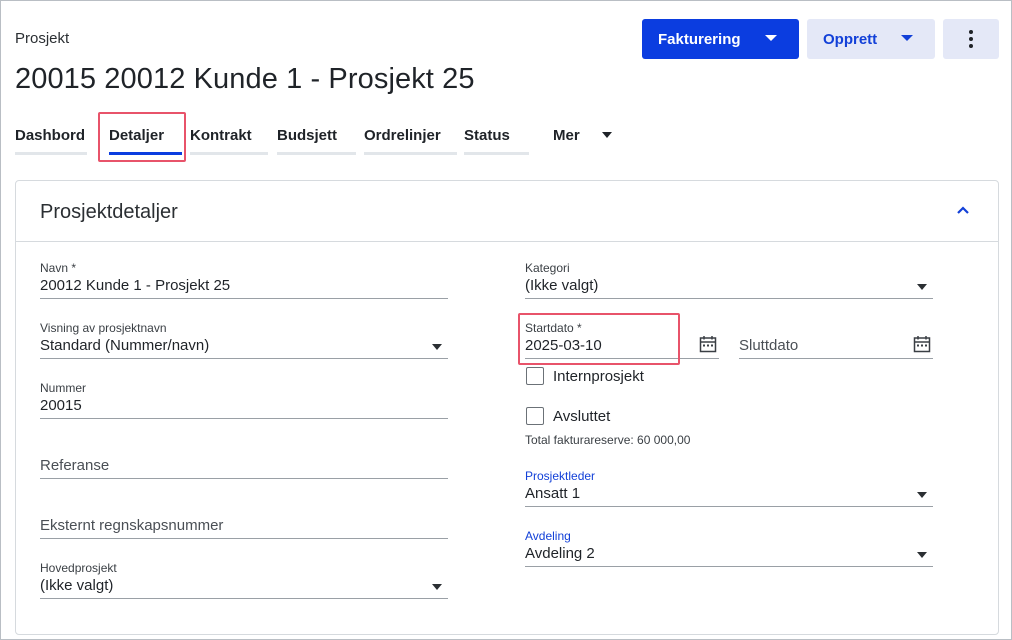 Image resolution: width=1012 pixels, height=640 pixels. Describe the element at coordinates (729, 281) in the screenshot. I see `kategori-select: Kategori (Ikke valgt)` at that location.